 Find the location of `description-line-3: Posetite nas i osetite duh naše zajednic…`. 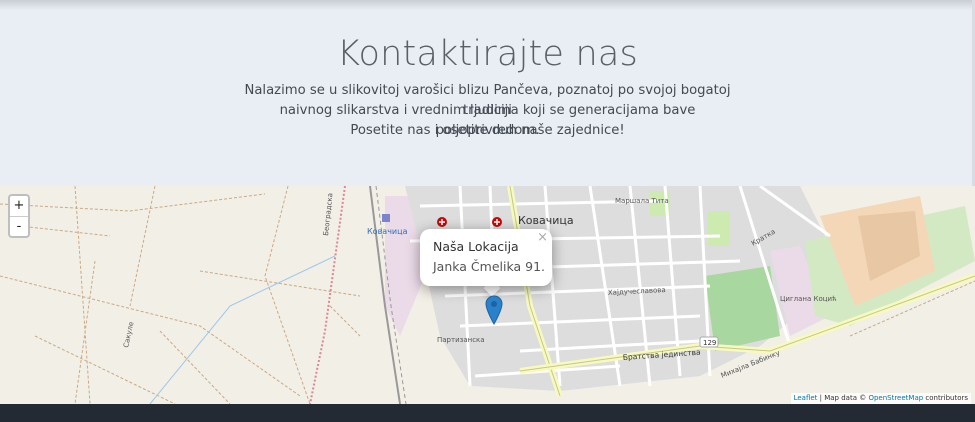

description-line-3: Posetite nas i osetite duh naše zajednic… is located at coordinates (487, 130).